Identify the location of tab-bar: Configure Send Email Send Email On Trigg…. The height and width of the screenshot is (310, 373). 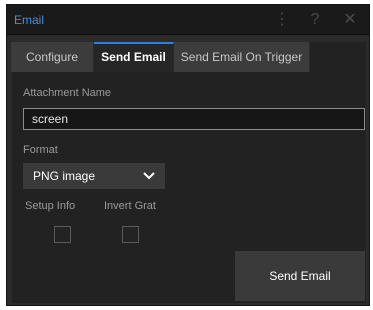
(188, 57).